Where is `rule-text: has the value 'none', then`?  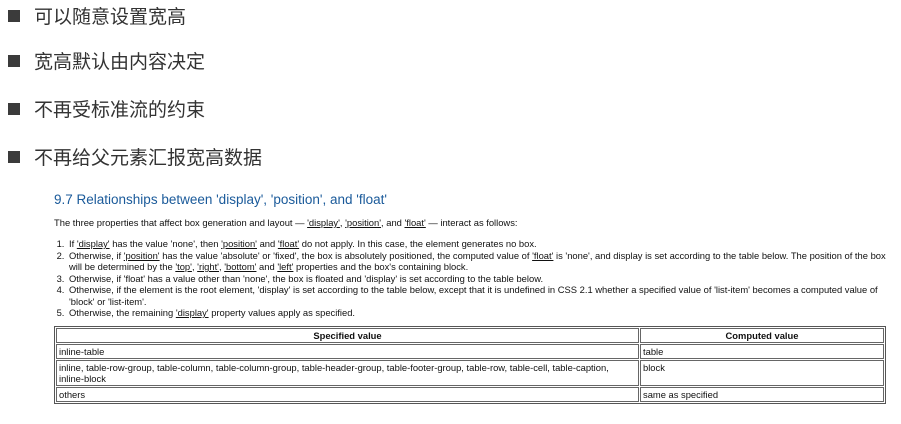
rule-text: has the value 'none', then is located at coordinates (165, 243).